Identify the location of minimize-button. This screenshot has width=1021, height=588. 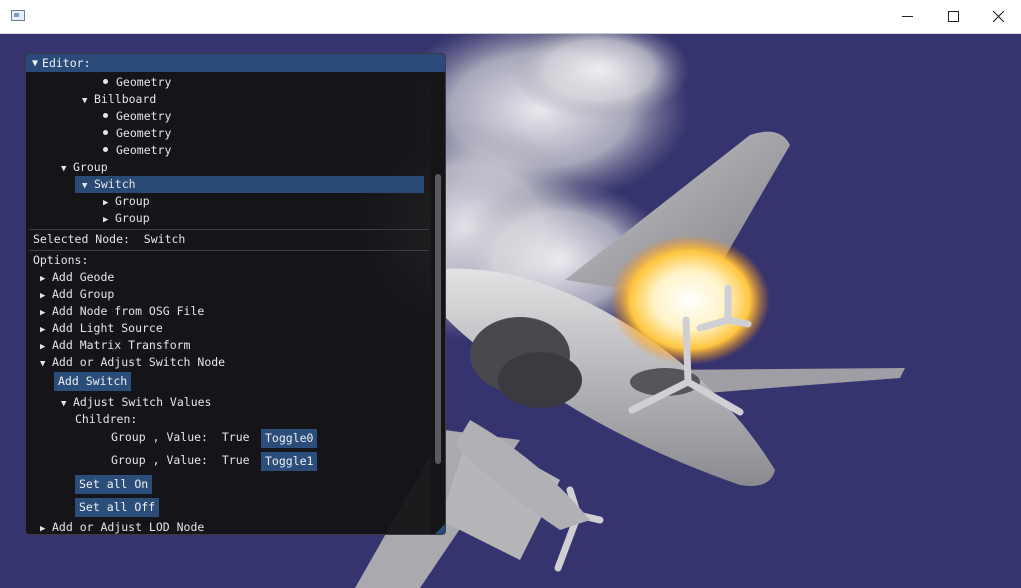
(907, 16).